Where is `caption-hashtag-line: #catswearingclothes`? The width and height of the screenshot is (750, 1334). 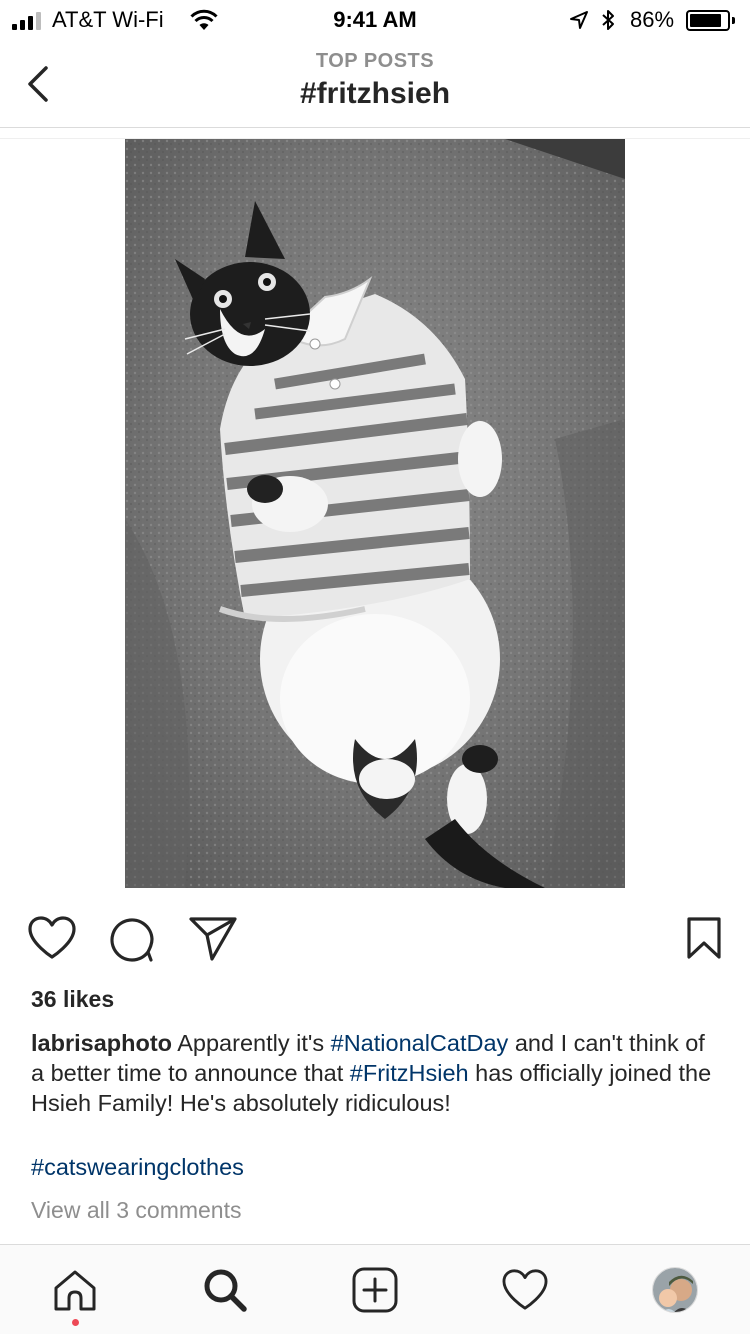
caption-hashtag-line: #catswearingclothes is located at coordinates (137, 1167).